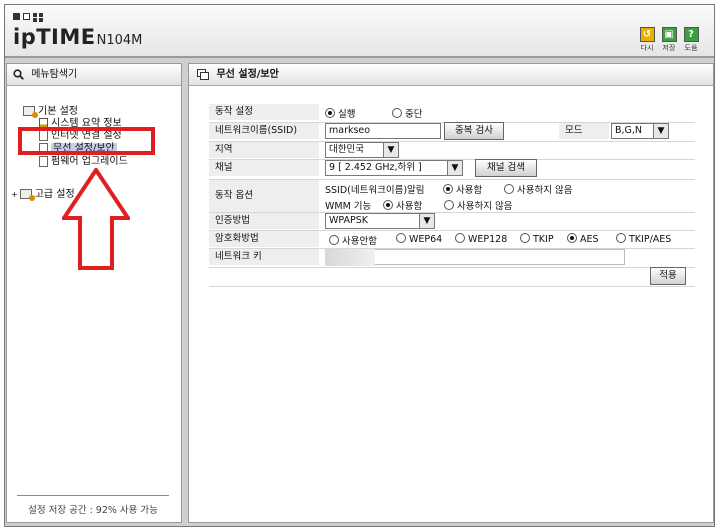 The width and height of the screenshot is (720, 532). I want to click on ssid-broadcast-off-radio: 사용하지 않음, so click(538, 189).